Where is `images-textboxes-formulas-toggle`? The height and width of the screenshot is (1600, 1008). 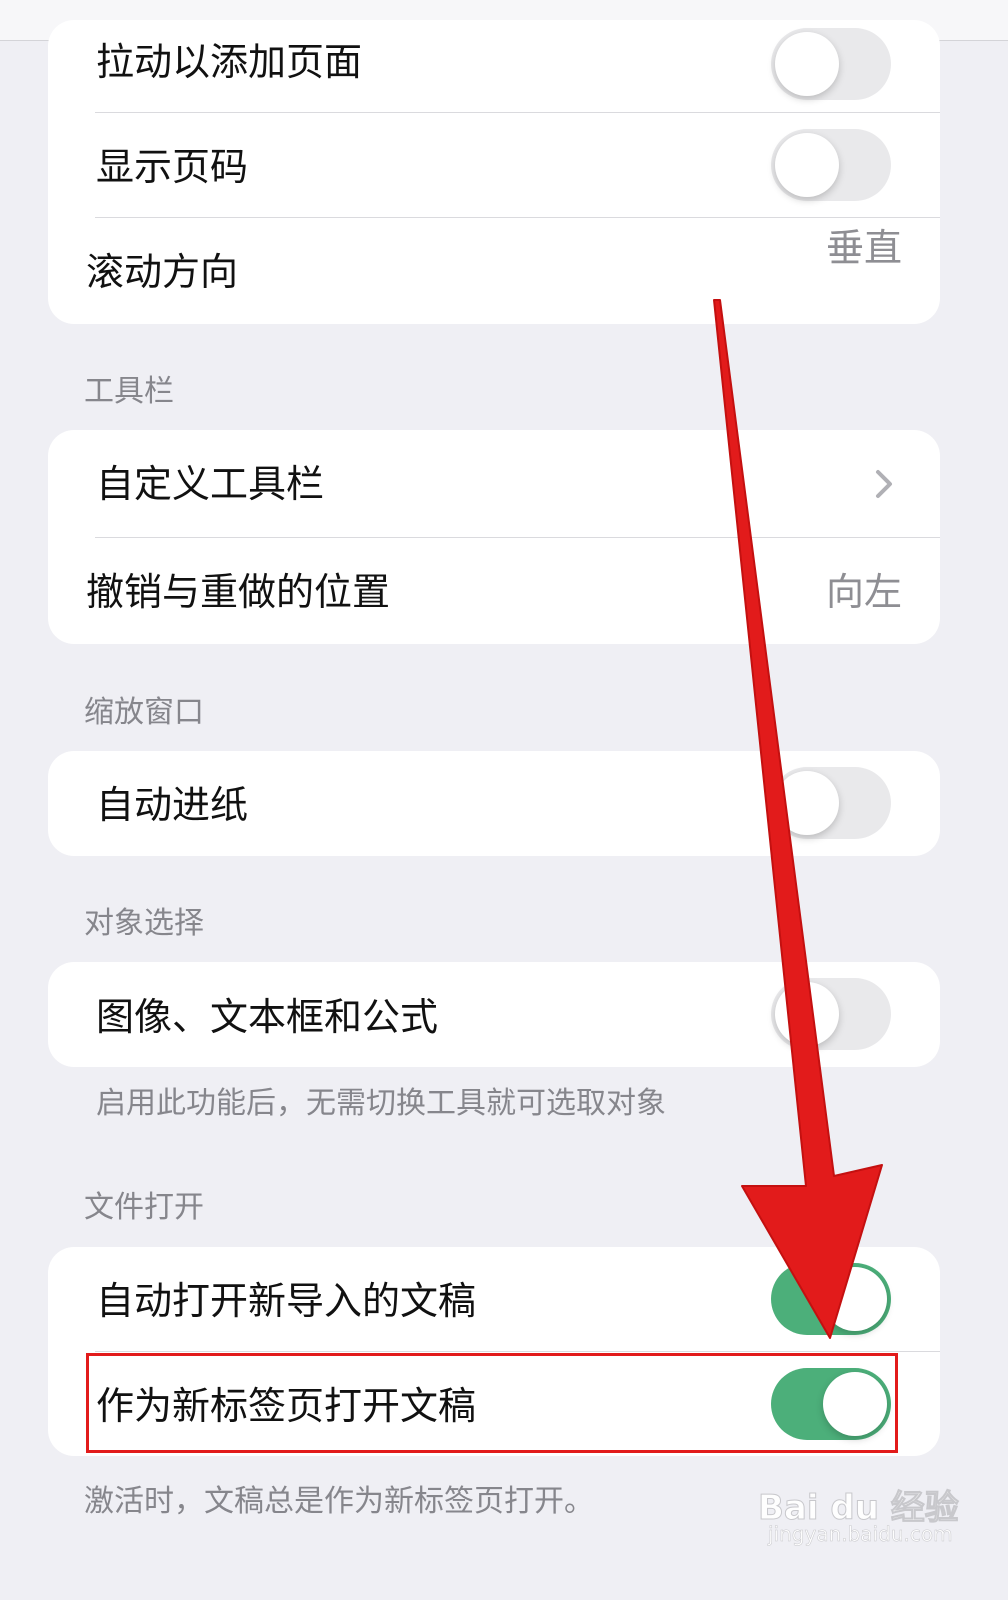
images-textboxes-formulas-toggle is located at coordinates (831, 1014).